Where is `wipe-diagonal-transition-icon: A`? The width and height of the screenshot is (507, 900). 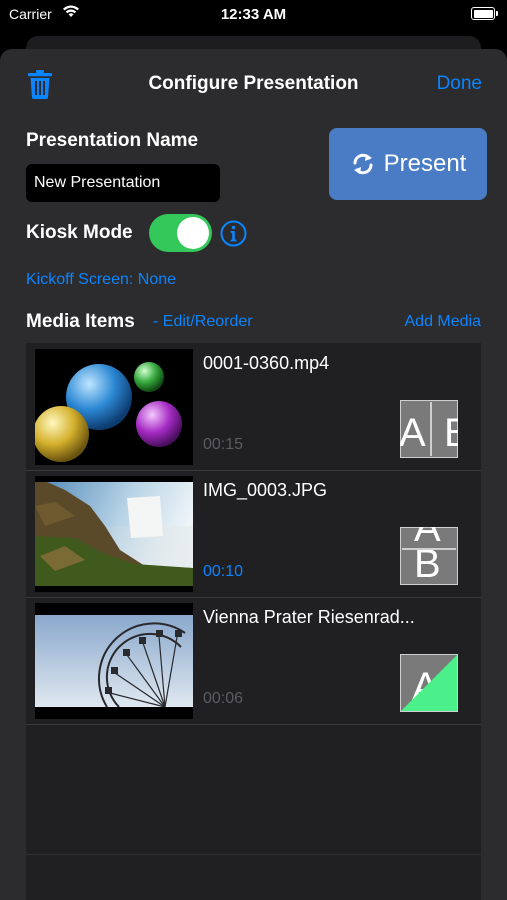 wipe-diagonal-transition-icon: A is located at coordinates (429, 683).